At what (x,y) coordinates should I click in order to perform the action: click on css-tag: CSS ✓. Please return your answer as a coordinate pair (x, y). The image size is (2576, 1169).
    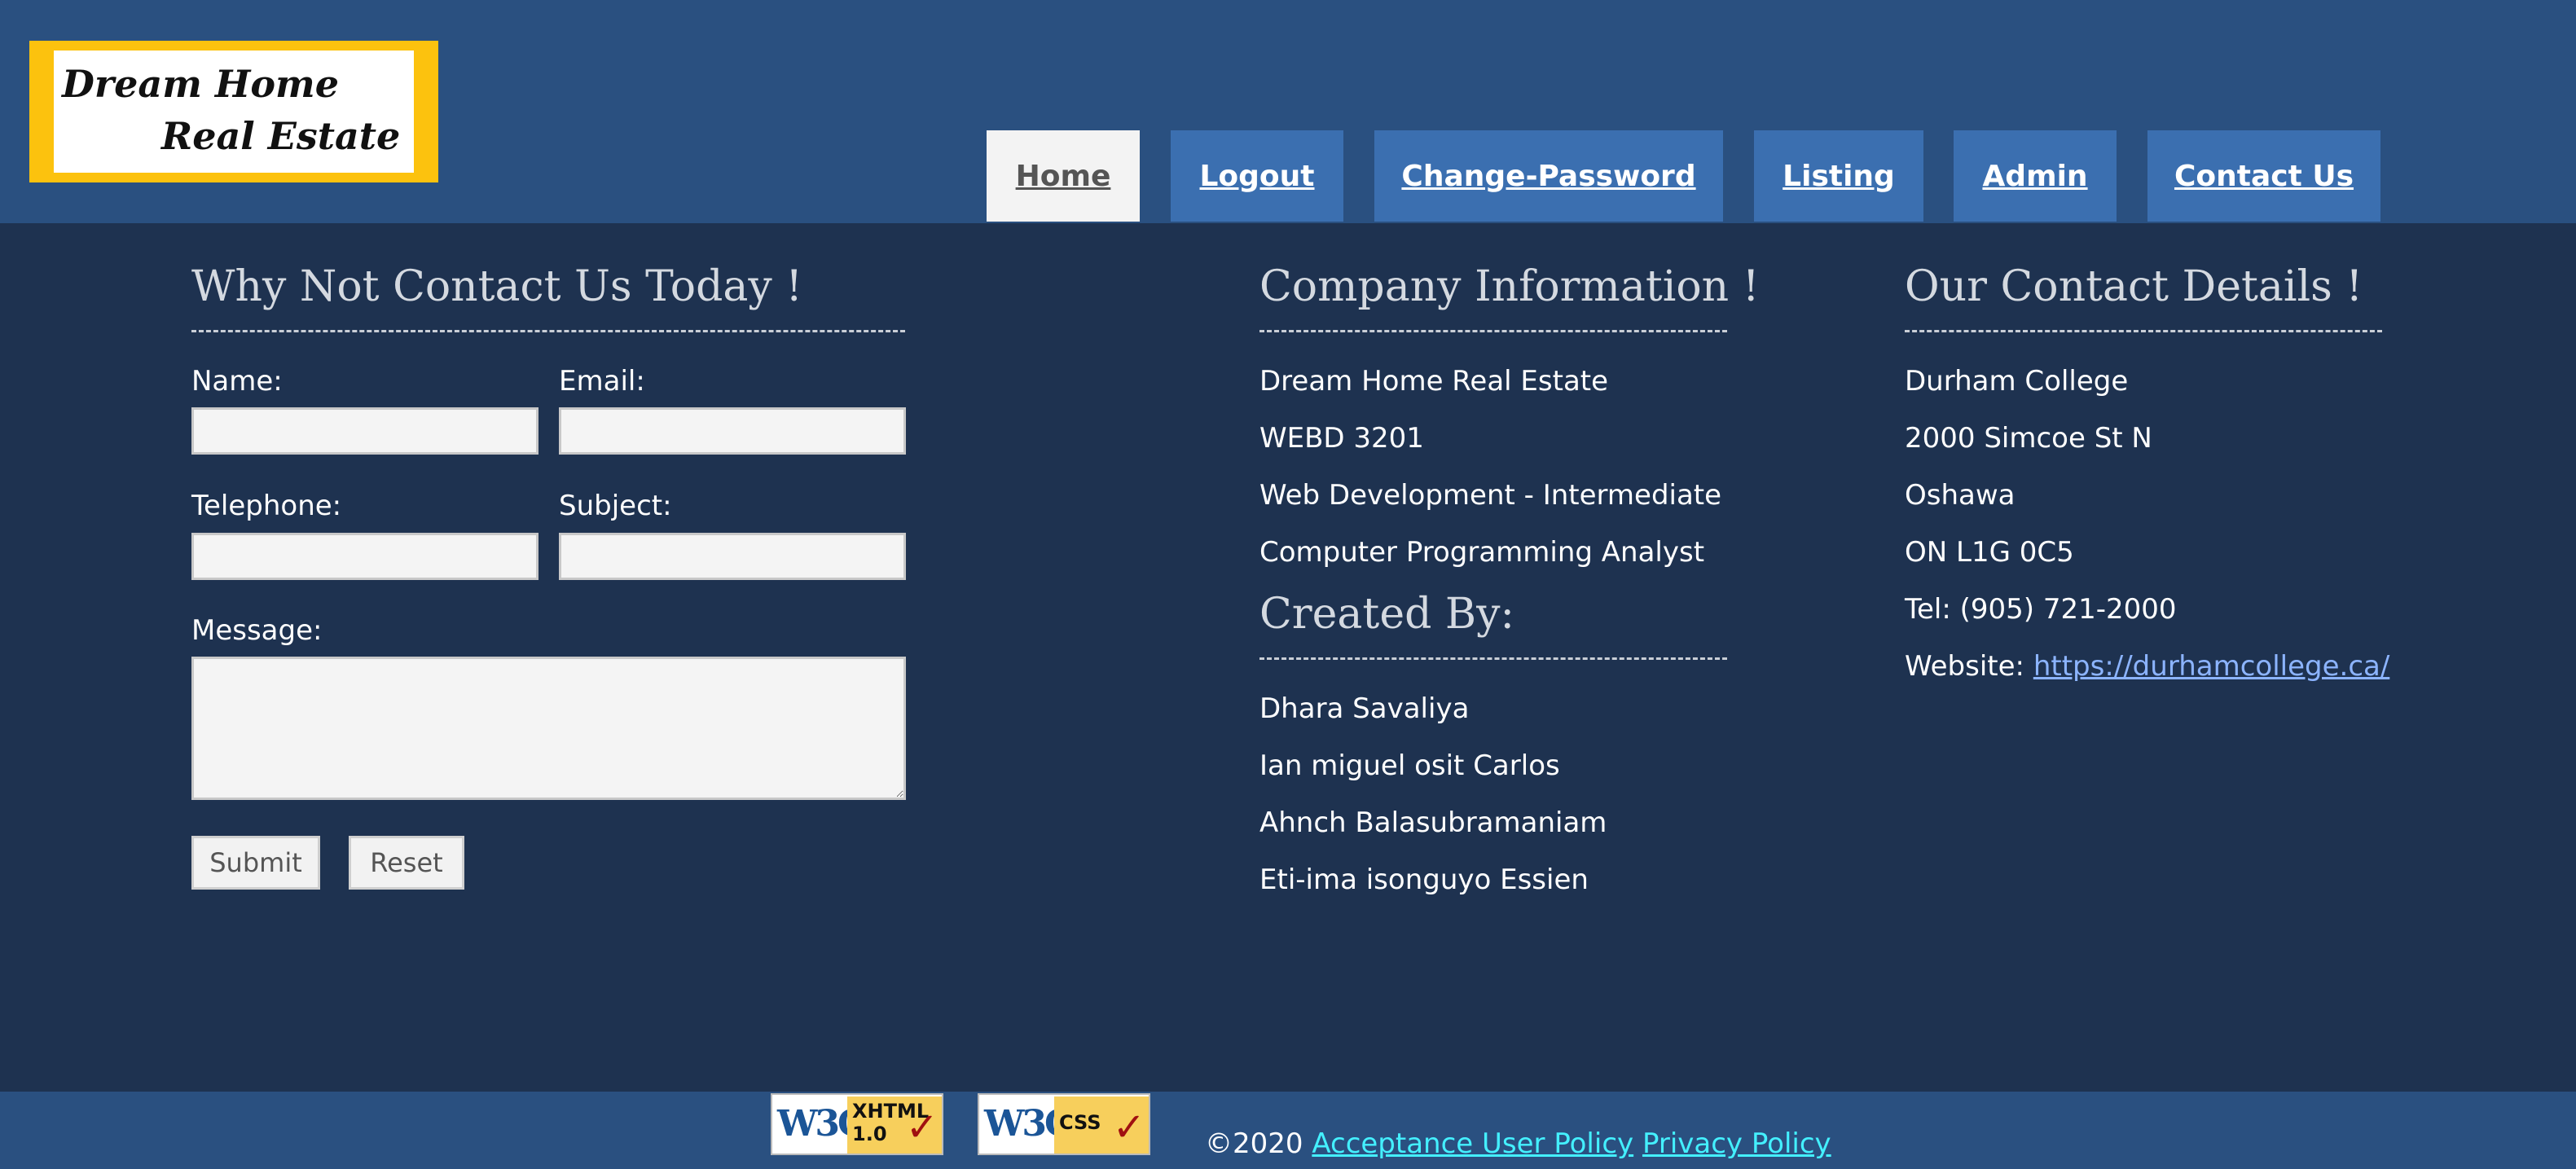
    Looking at the image, I should click on (1101, 1125).